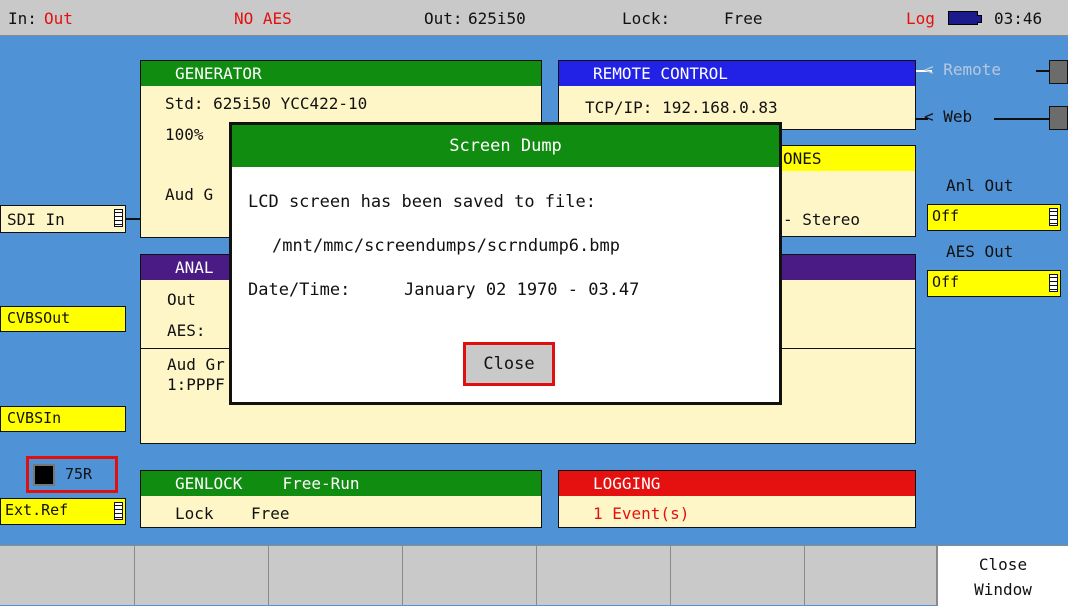 This screenshot has height=606, width=1068. Describe the element at coordinates (1058, 72) in the screenshot. I see `remote-port-icon` at that location.